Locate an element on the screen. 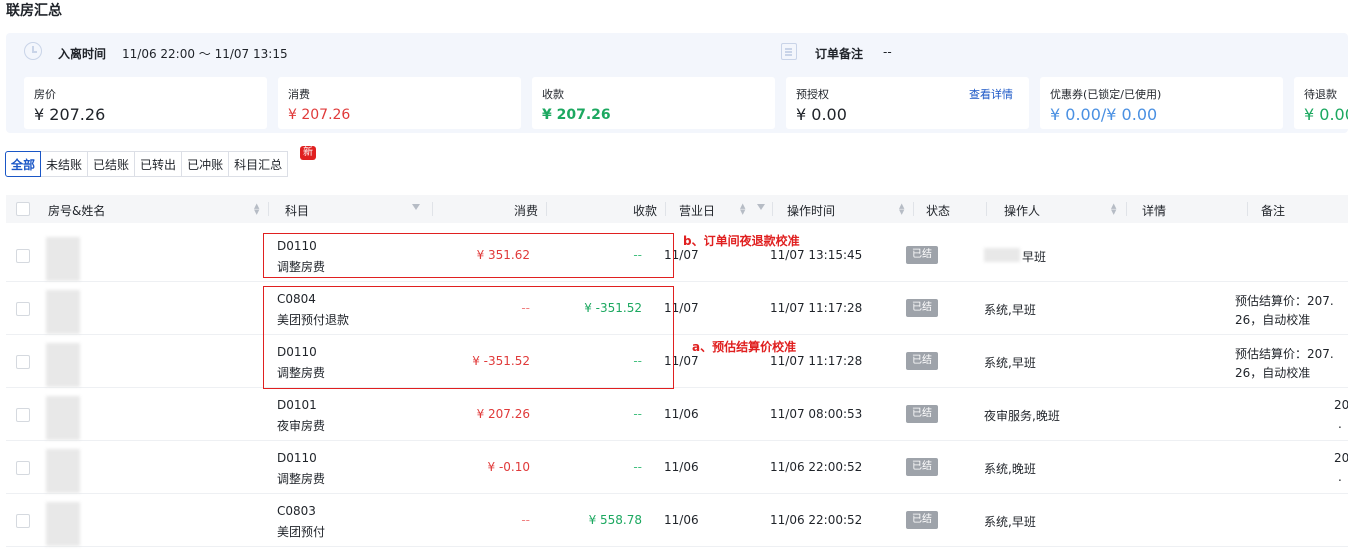 This screenshot has width=1348, height=551. col-payment: 收款 is located at coordinates (645, 211).